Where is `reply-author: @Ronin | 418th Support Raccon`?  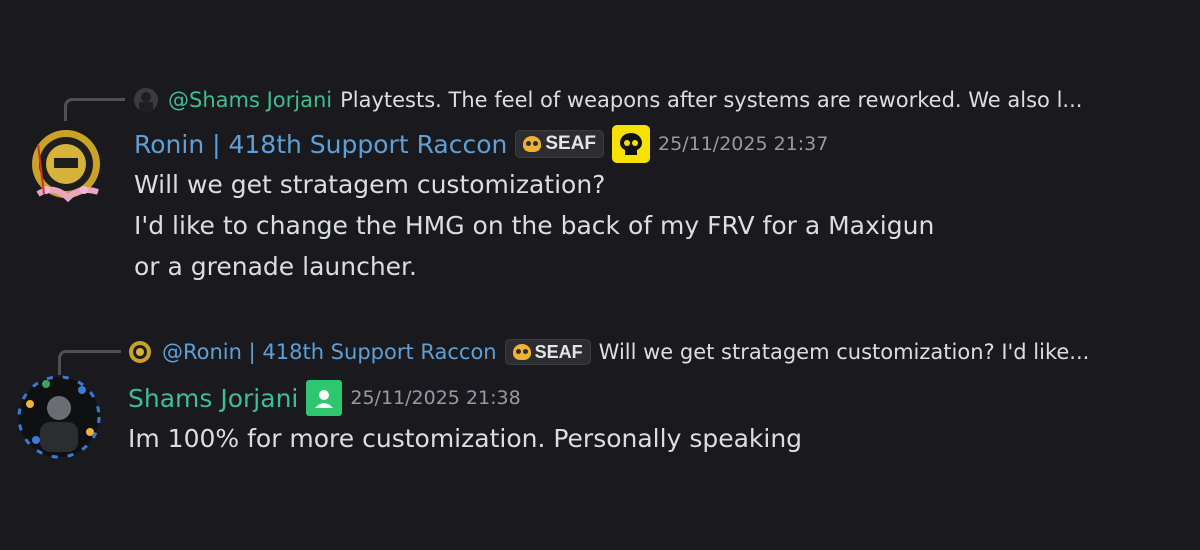 reply-author: @Ronin | 418th Support Raccon is located at coordinates (329, 352).